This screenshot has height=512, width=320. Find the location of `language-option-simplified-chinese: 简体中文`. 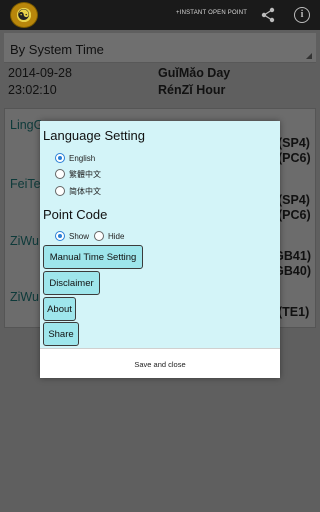

language-option-simplified-chinese: 简体中文 is located at coordinates (78, 191).